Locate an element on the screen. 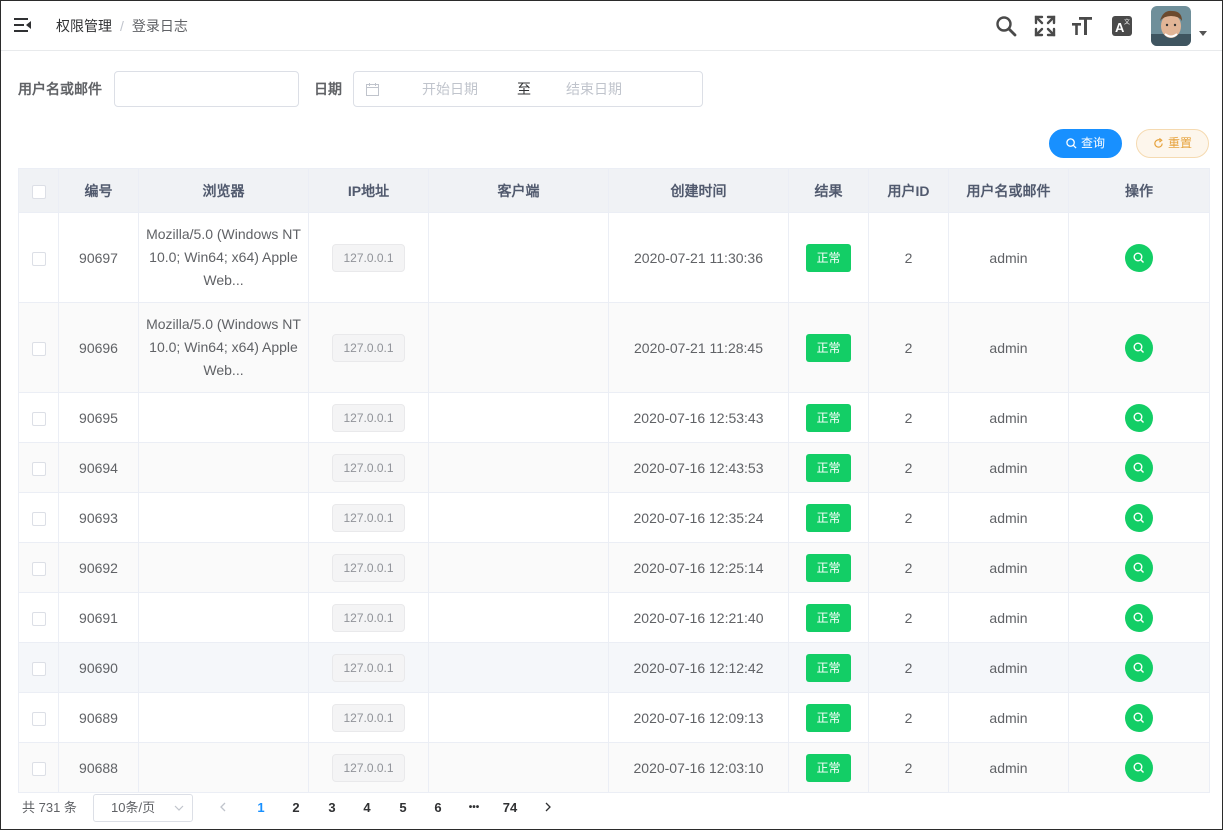 Image resolution: width=1223 pixels, height=830 pixels. menu-fold-icon is located at coordinates (23, 25).